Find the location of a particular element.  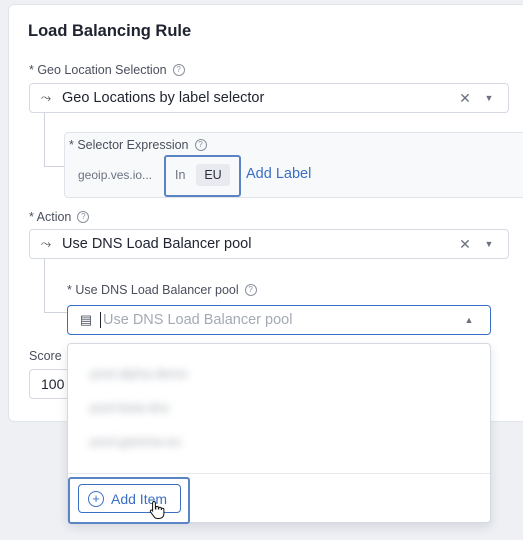

dns-pool-combobox: ▤ ▲ is located at coordinates (279, 320).